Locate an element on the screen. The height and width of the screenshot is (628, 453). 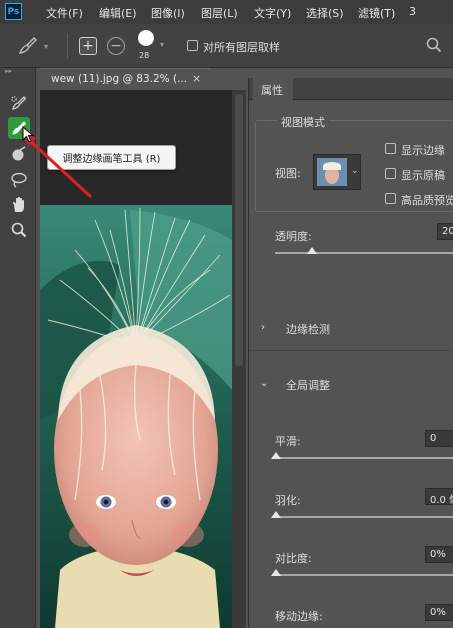
feather-input: 0.0 像 is located at coordinates (439, 496).